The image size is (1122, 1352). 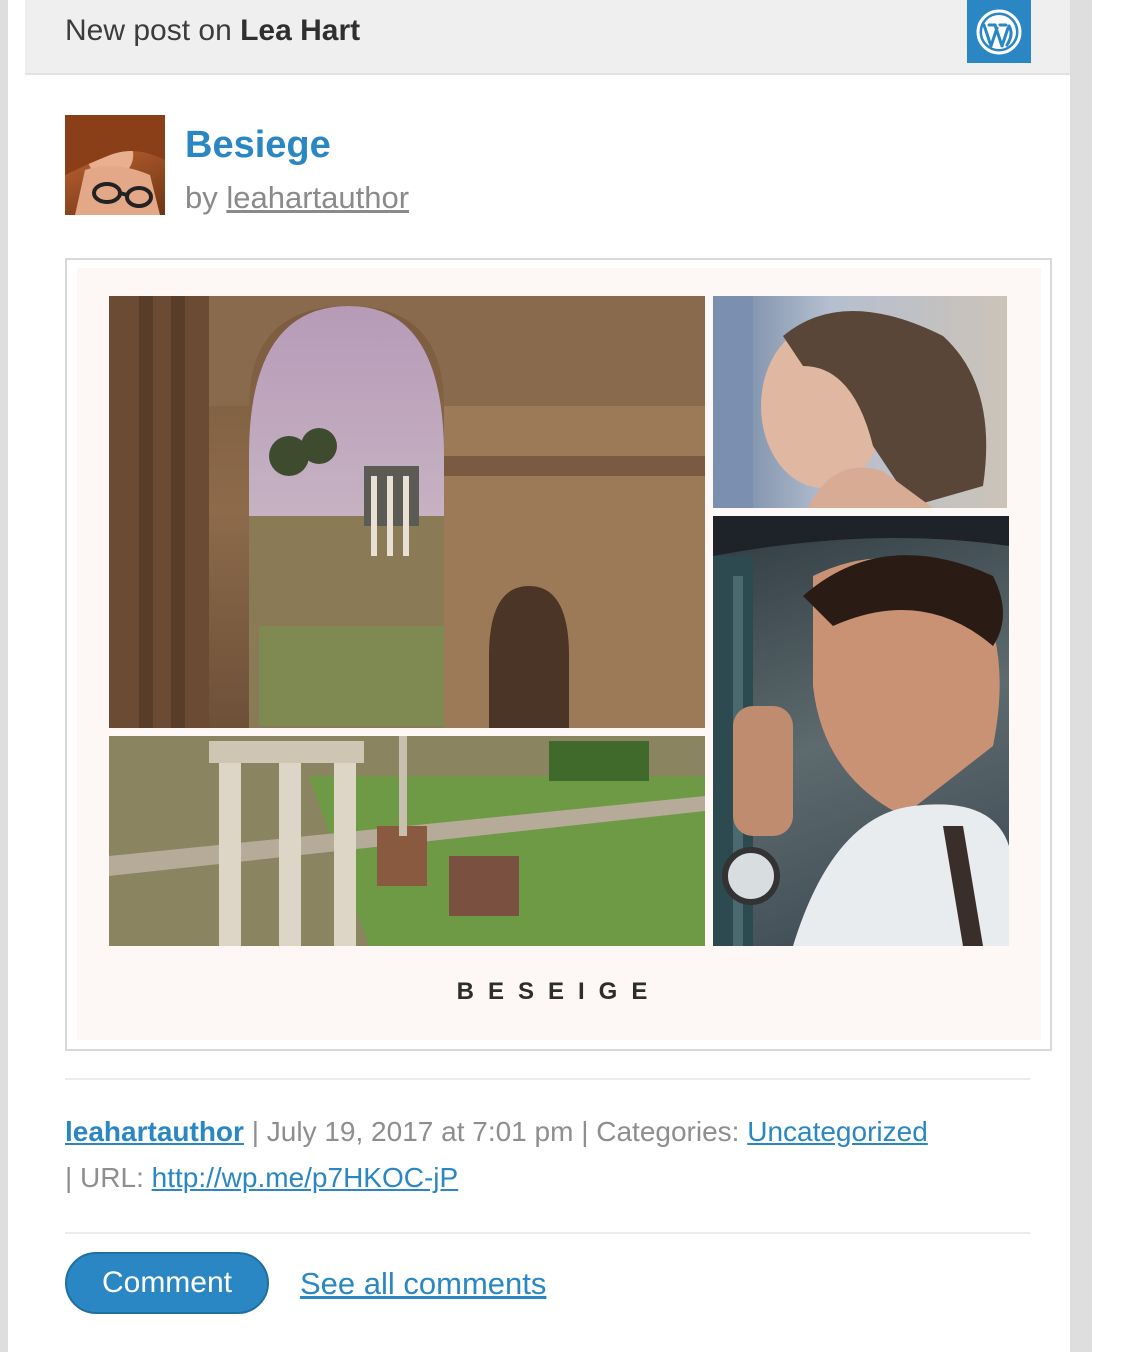 I want to click on man-portrait-photo, so click(x=861, y=731).